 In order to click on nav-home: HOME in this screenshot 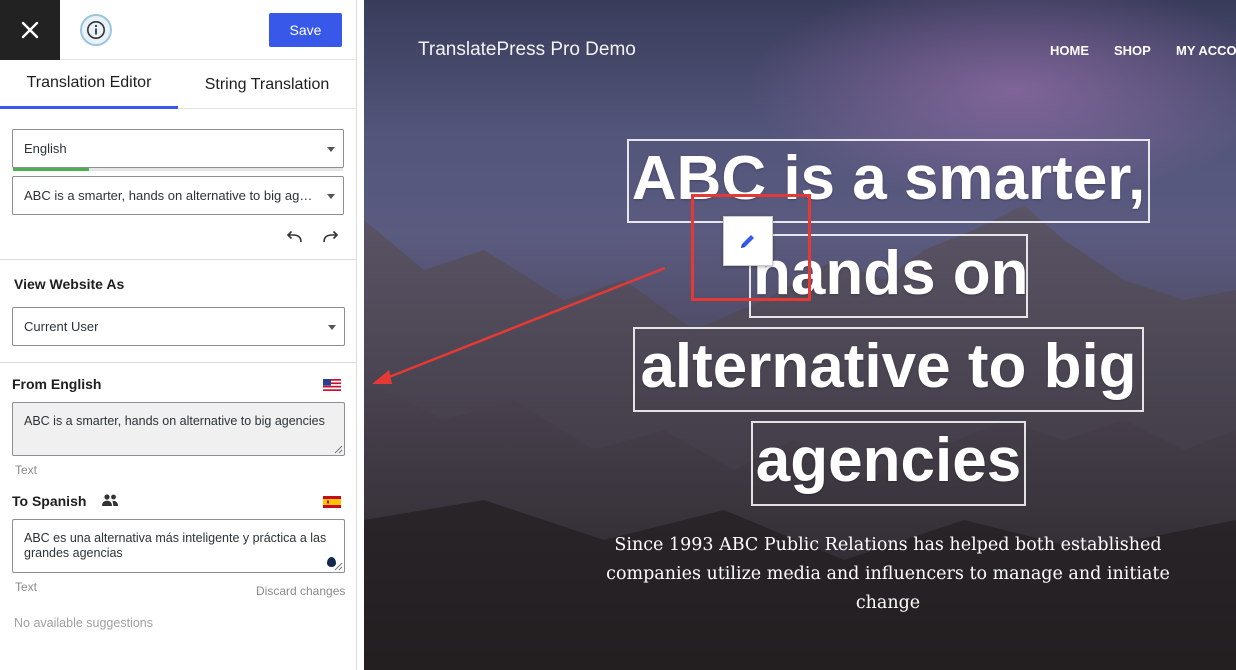, I will do `click(1069, 50)`.